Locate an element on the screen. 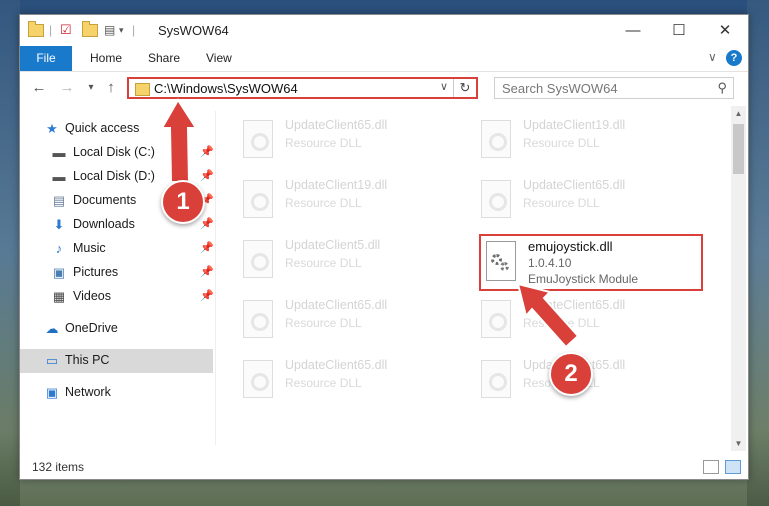 Image resolution: width=769 pixels, height=506 pixels. step-2-badge: 2 is located at coordinates (571, 374).